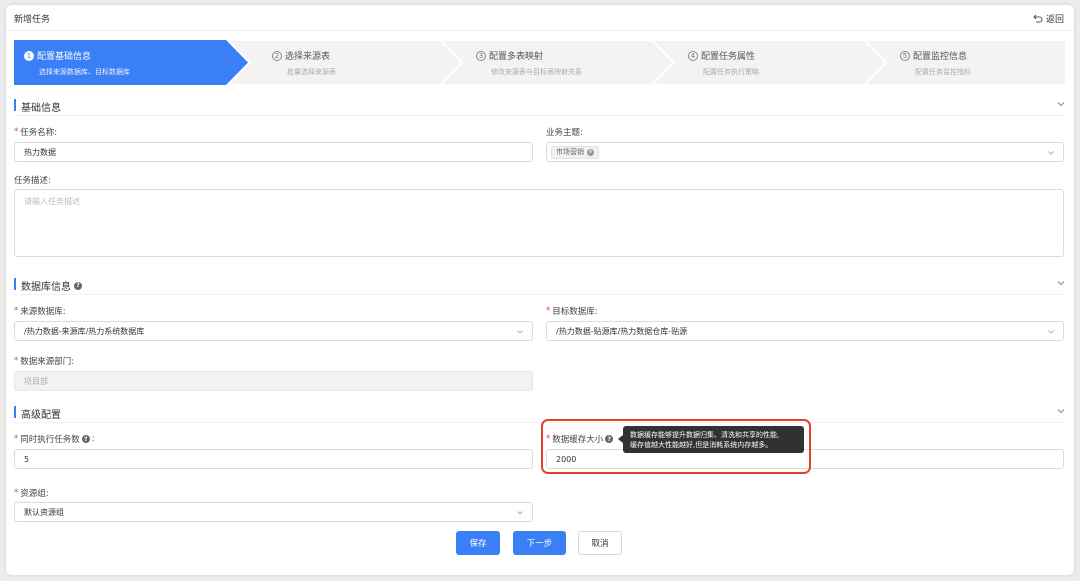  Describe the element at coordinates (40, 311) in the screenshot. I see `source-db-label: * 来源数据库:` at that location.